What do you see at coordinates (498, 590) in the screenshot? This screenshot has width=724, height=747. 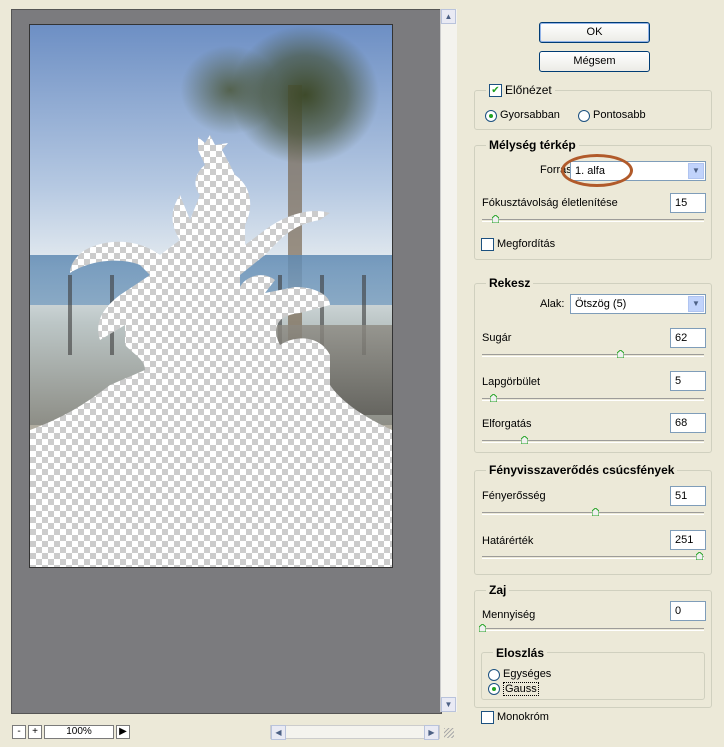 I see `noise-title: Zaj` at bounding box center [498, 590].